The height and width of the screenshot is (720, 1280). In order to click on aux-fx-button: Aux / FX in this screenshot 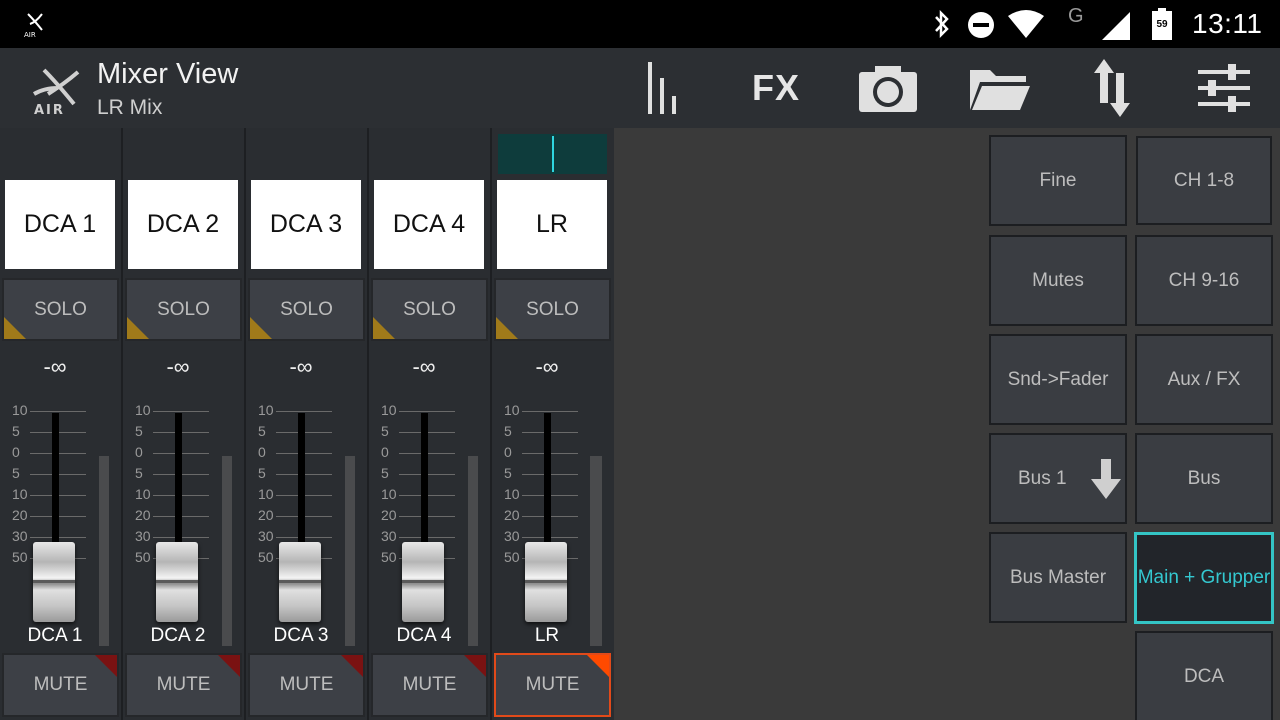, I will do `click(1204, 379)`.